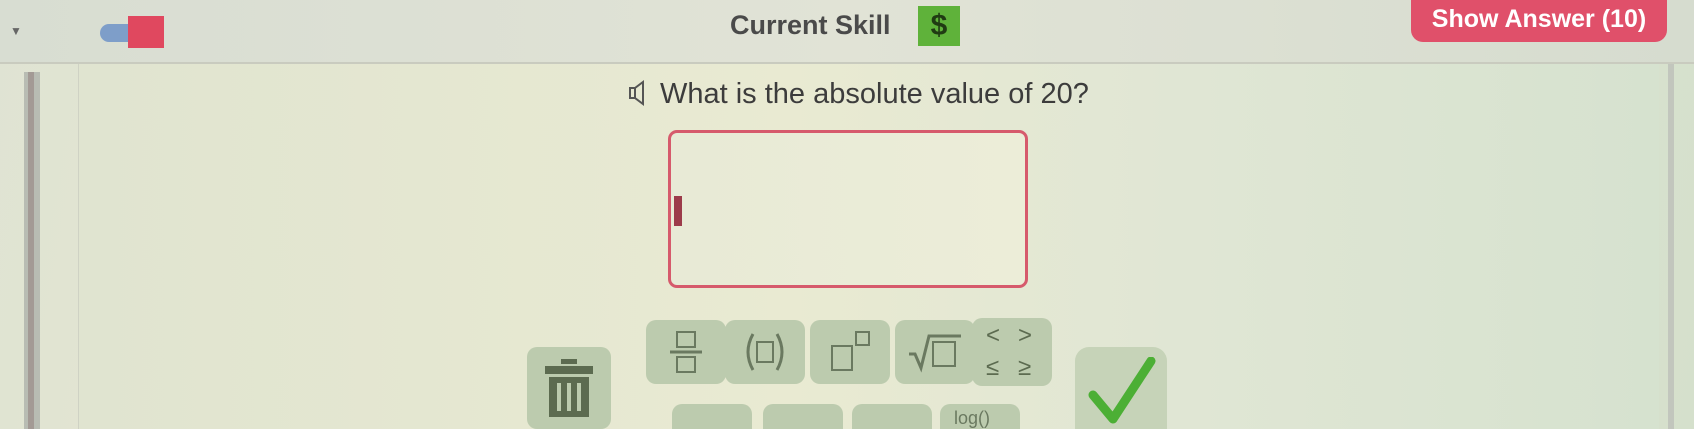  I want to click on right-edge-divider, so click(1671, 246).